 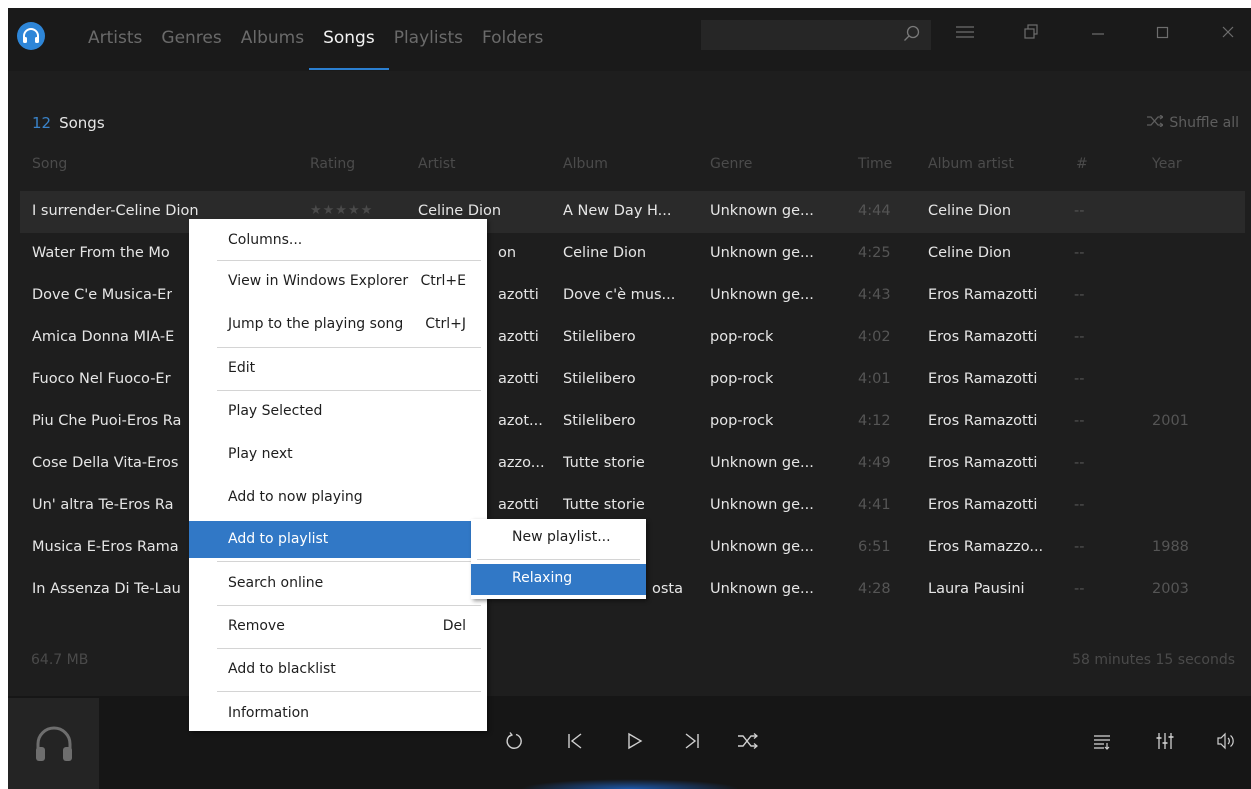 What do you see at coordinates (349, 49) in the screenshot?
I see `tab-songs: Songs` at bounding box center [349, 49].